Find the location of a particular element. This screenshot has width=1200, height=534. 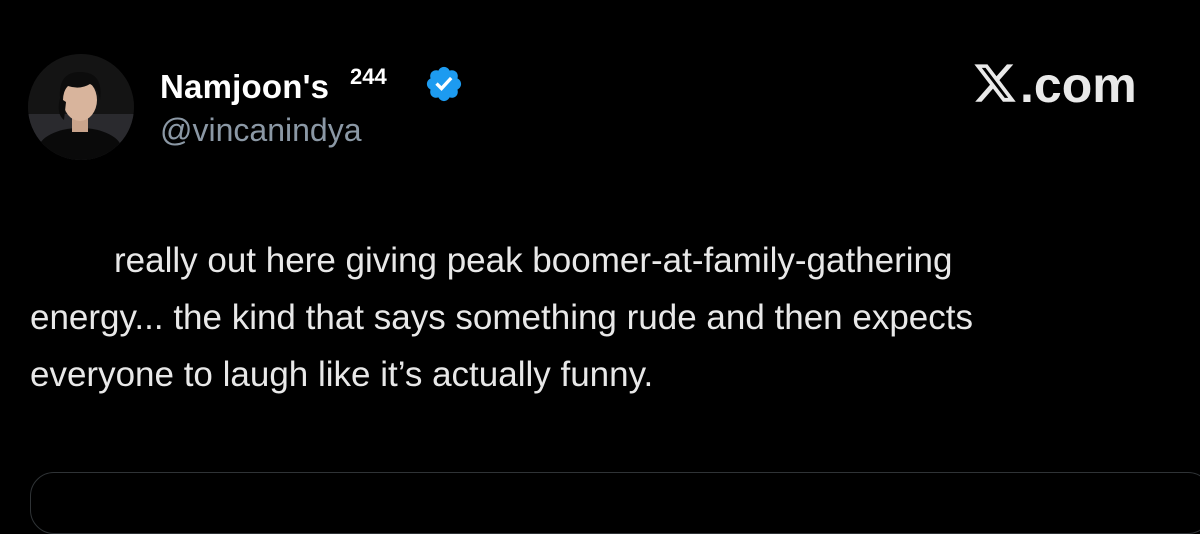

display-name-superscript: 244 is located at coordinates (368, 76).